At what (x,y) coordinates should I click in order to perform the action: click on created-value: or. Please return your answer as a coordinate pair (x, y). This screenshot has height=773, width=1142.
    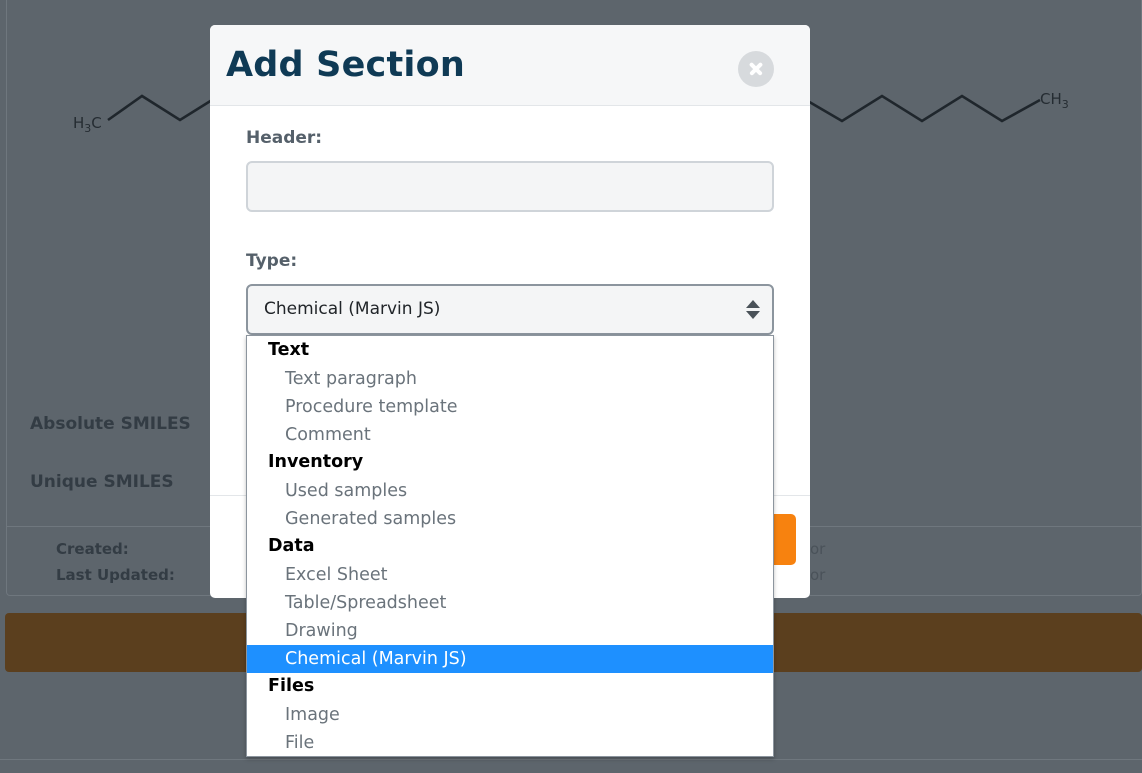
    Looking at the image, I should click on (818, 549).